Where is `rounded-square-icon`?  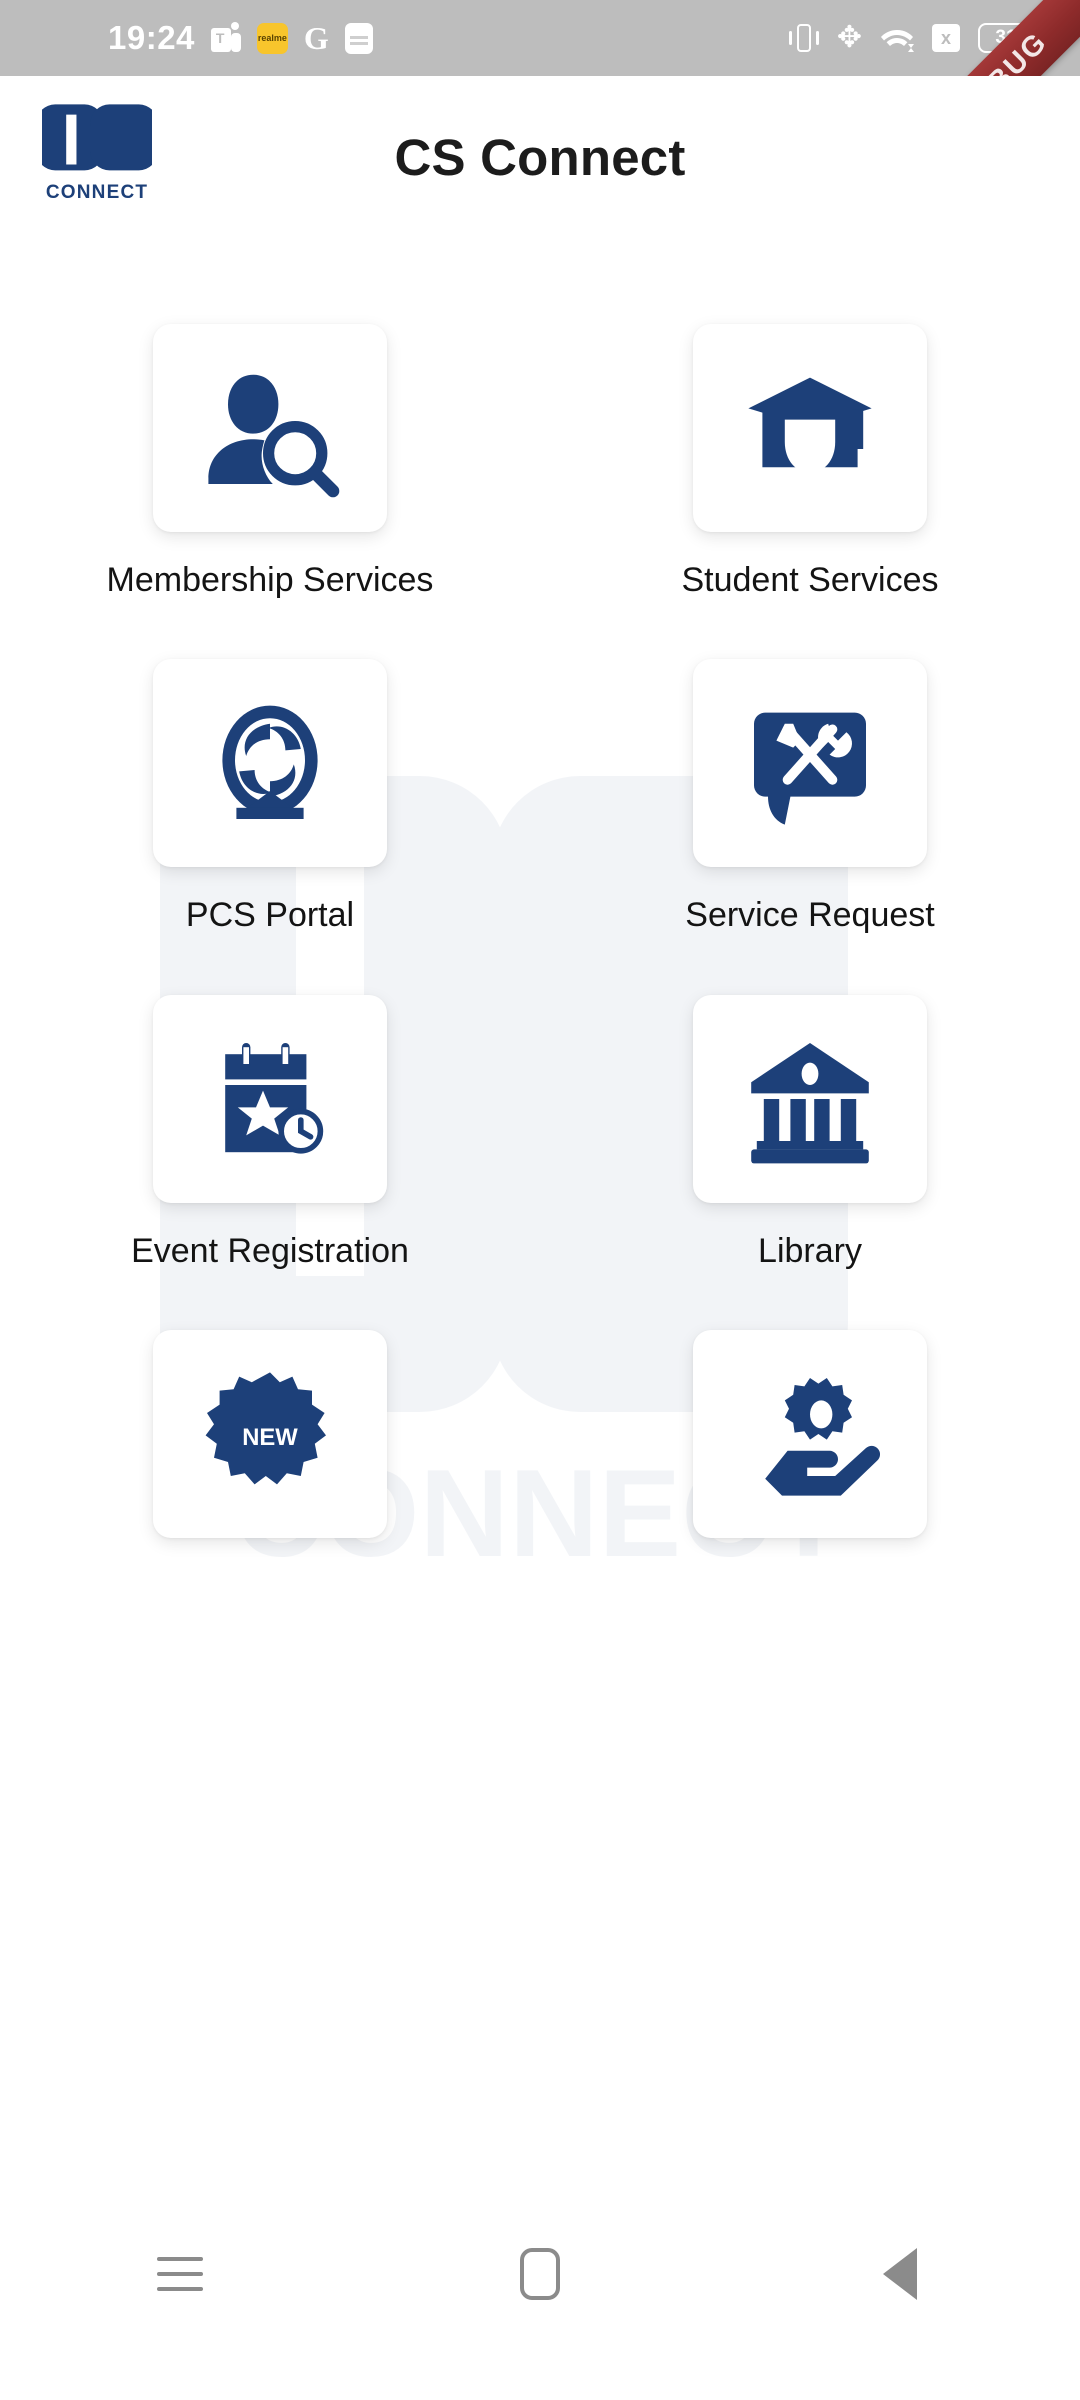 rounded-square-icon is located at coordinates (540, 2274).